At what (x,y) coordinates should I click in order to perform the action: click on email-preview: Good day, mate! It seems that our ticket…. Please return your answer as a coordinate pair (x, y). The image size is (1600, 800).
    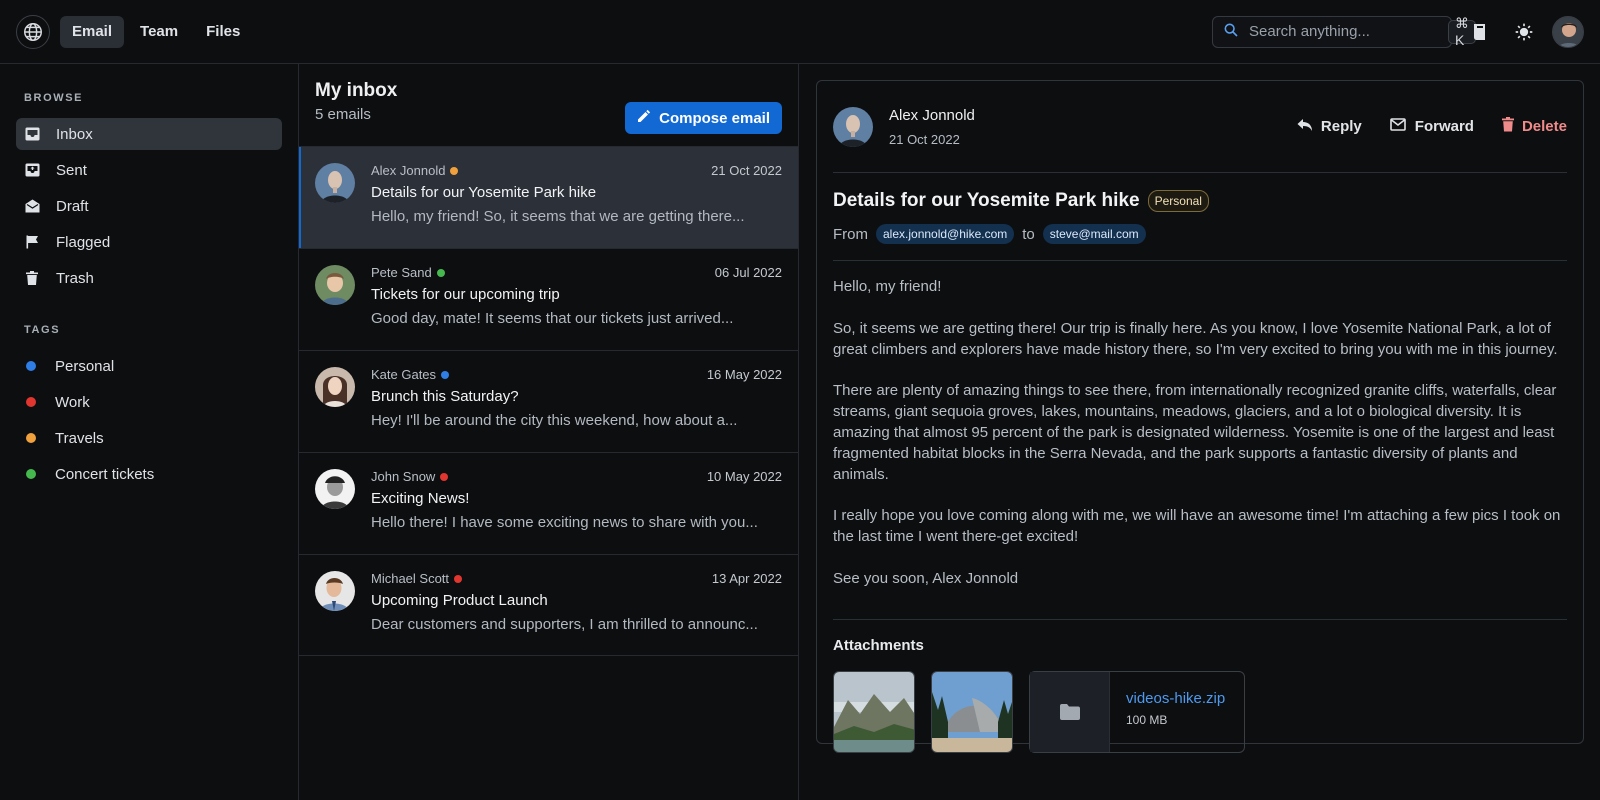
    Looking at the image, I should click on (552, 318).